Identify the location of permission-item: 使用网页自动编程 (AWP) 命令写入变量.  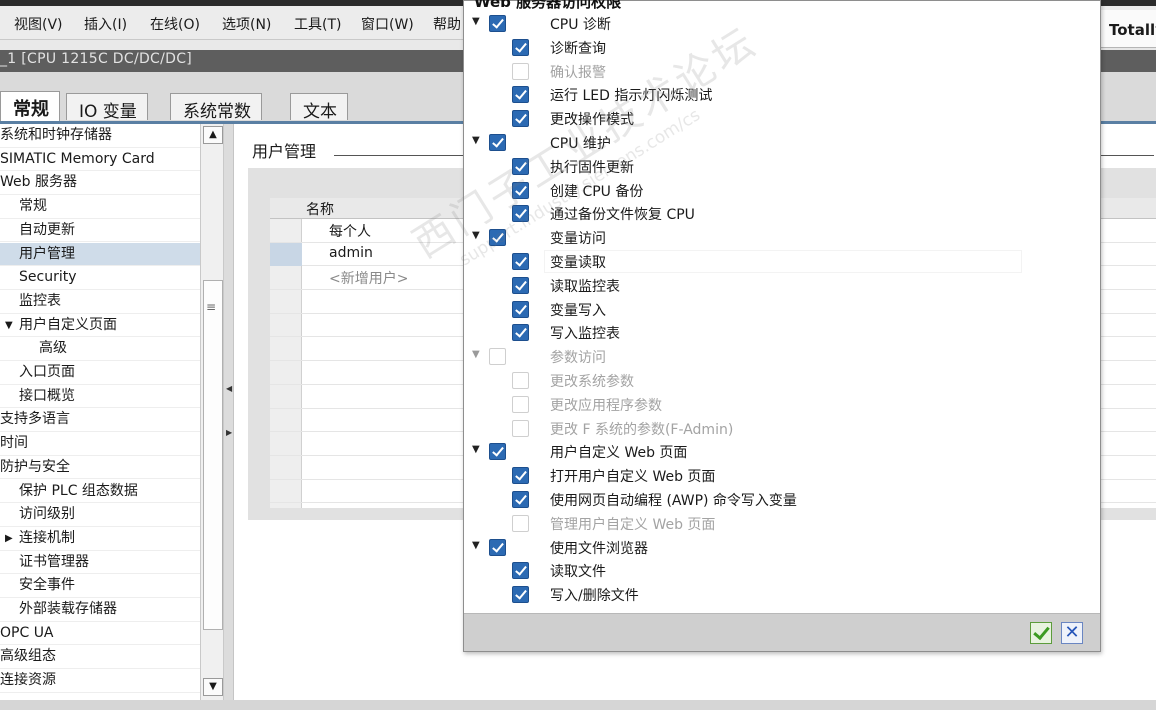
(782, 500).